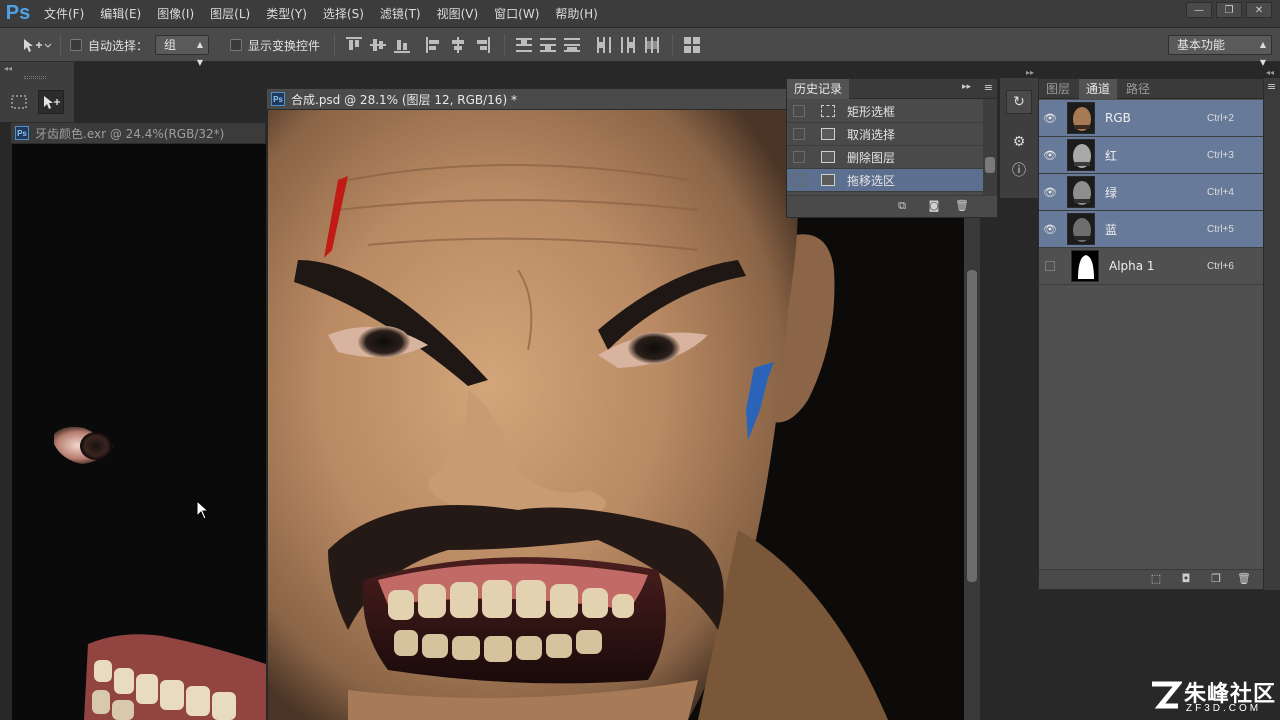 This screenshot has width=1280, height=720. What do you see at coordinates (871, 180) in the screenshot?
I see `history-item-label: 拖移选区` at bounding box center [871, 180].